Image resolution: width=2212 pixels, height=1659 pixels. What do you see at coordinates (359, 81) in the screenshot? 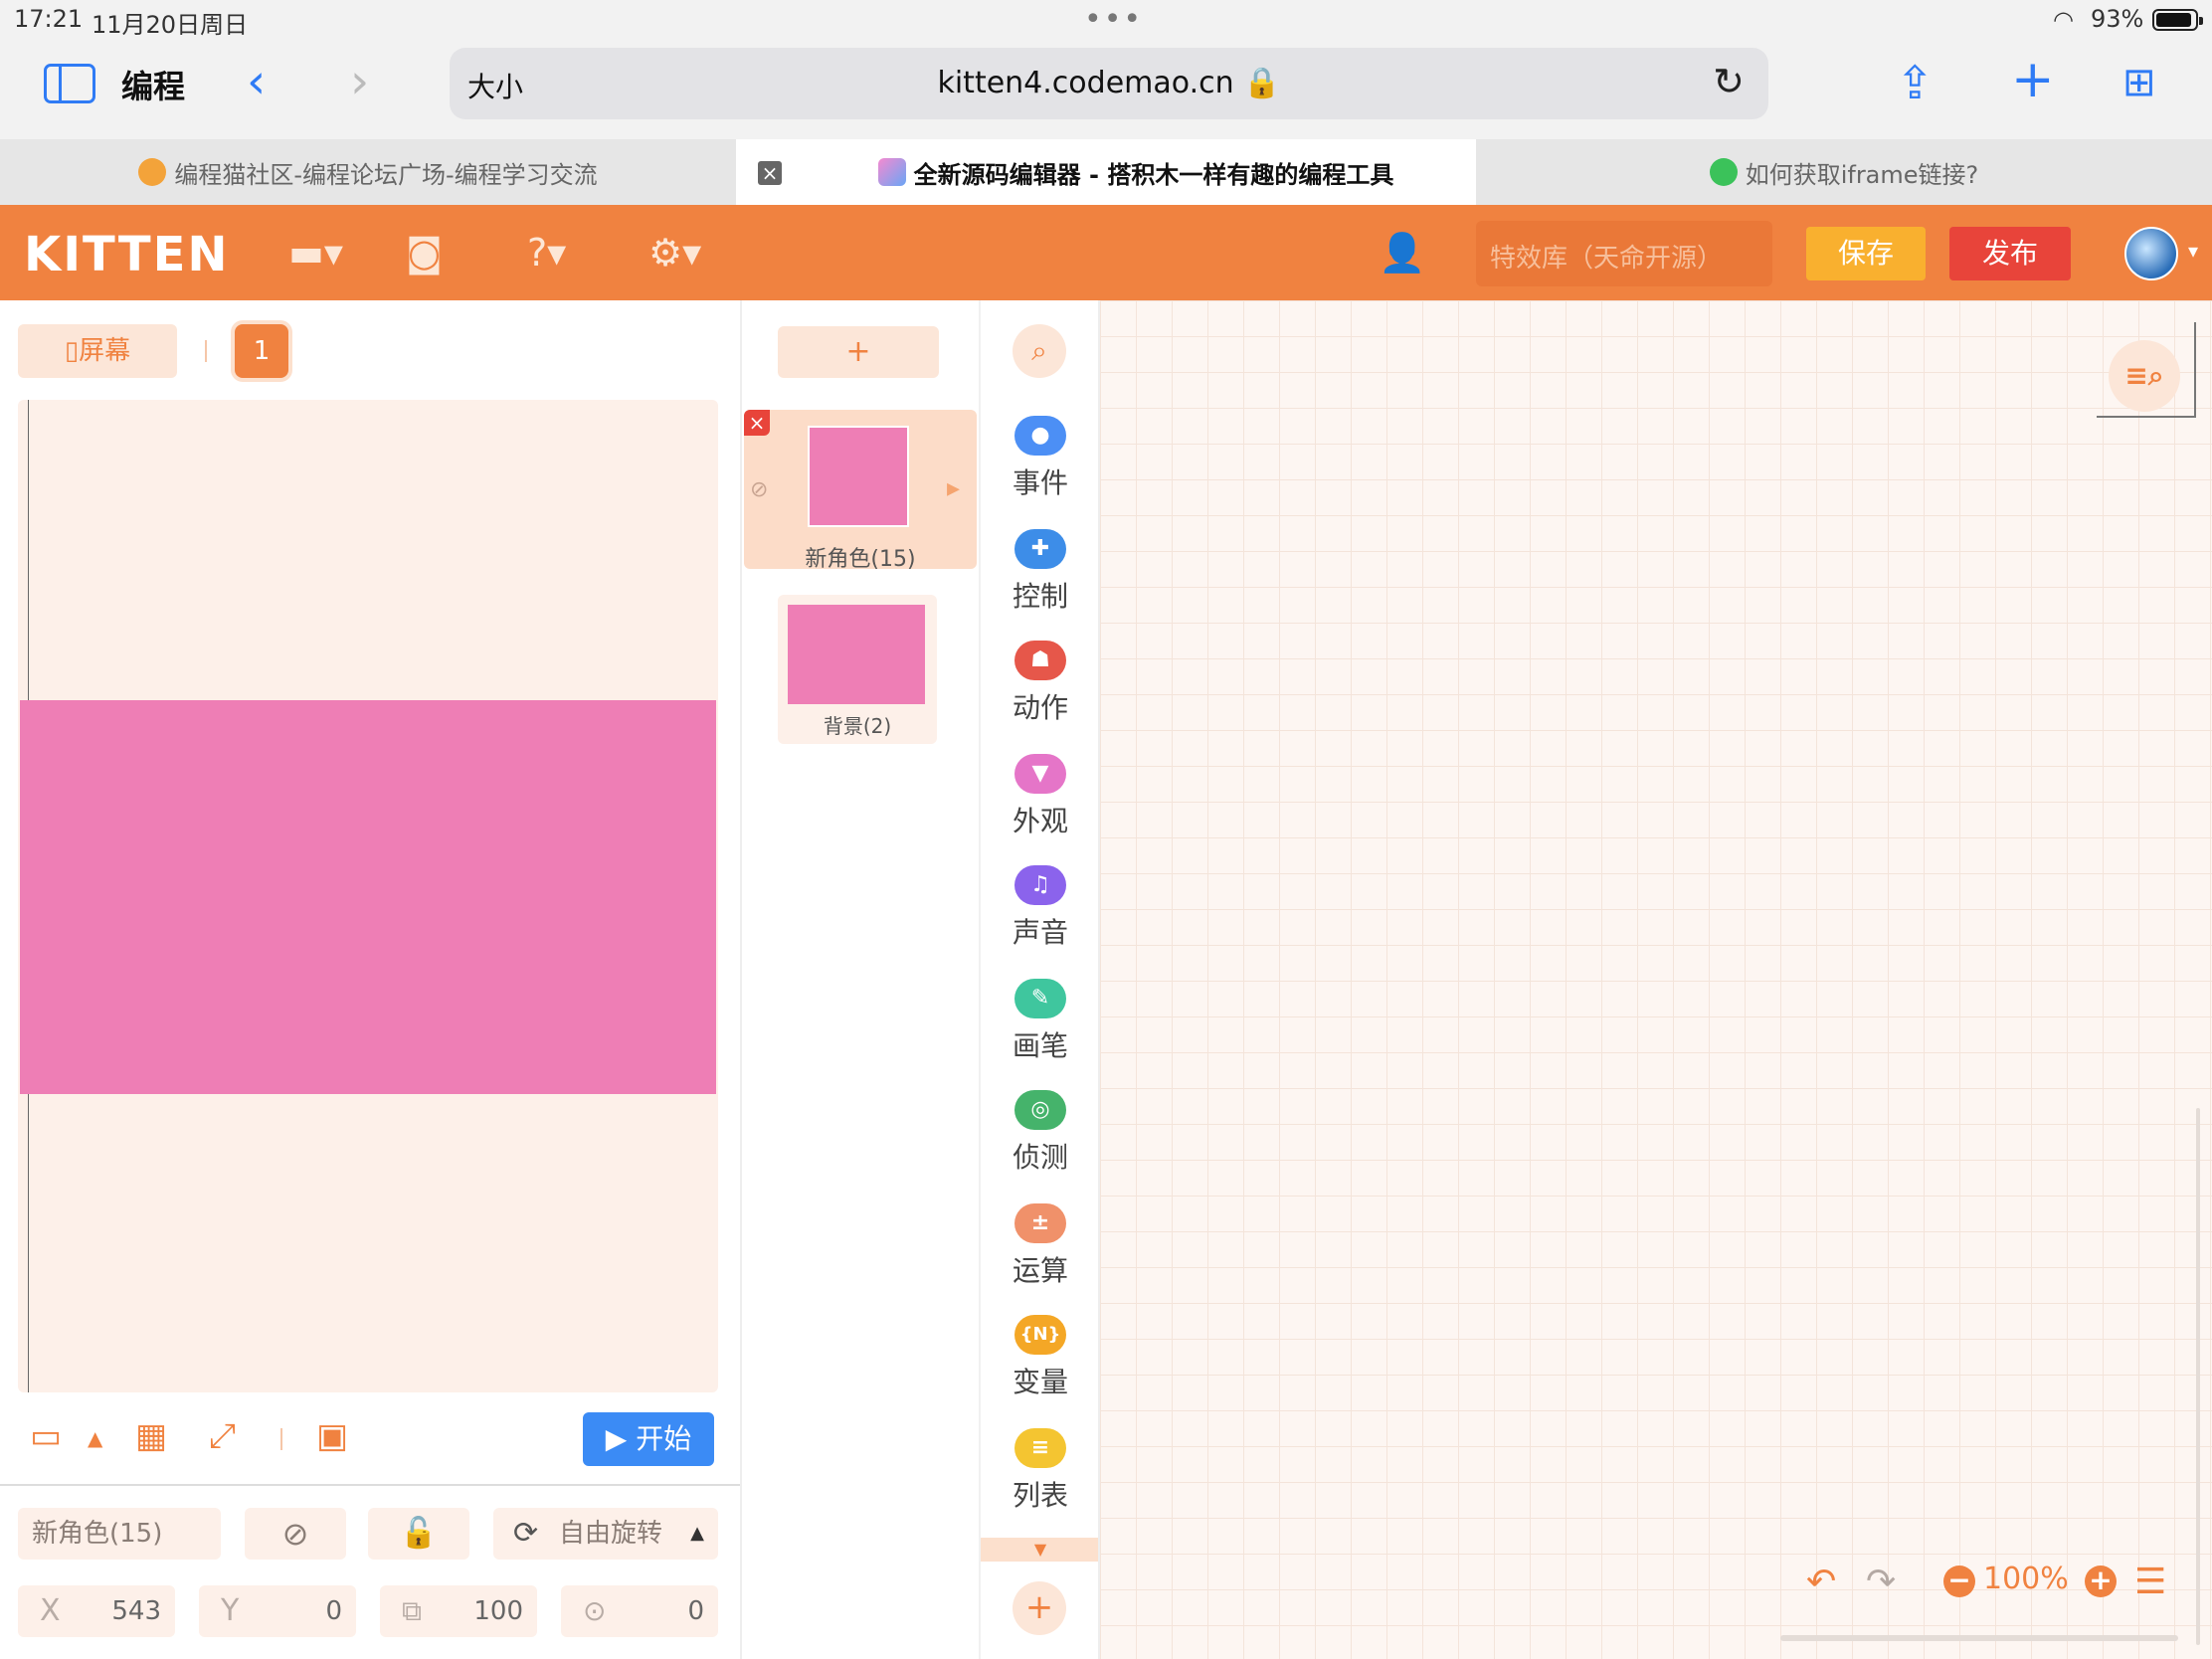
I see `forward-chevron-icon: ›` at bounding box center [359, 81].